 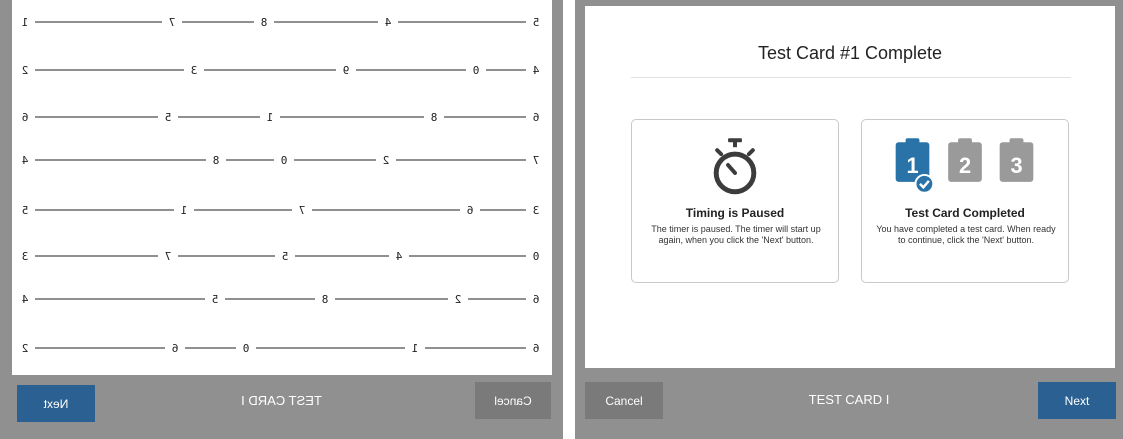 I want to click on timing-paused-title: Timing is Paused, so click(x=735, y=213).